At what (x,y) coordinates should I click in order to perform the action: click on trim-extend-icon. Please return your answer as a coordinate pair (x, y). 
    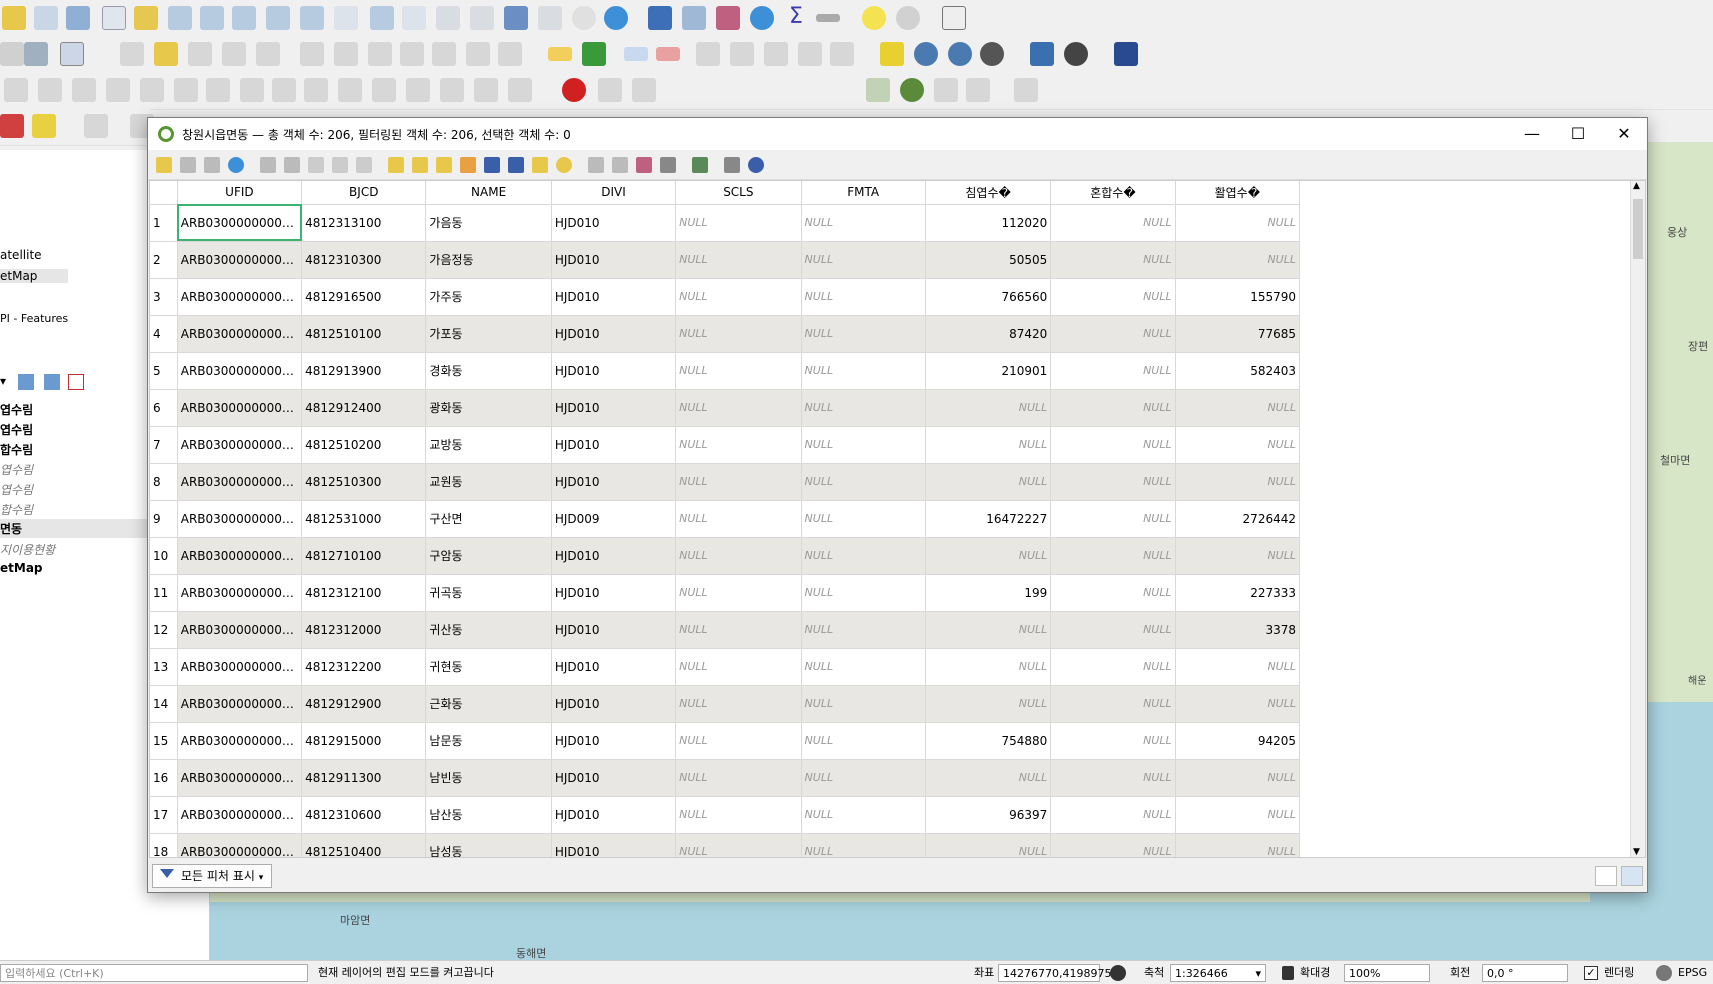
    Looking at the image, I should click on (520, 90).